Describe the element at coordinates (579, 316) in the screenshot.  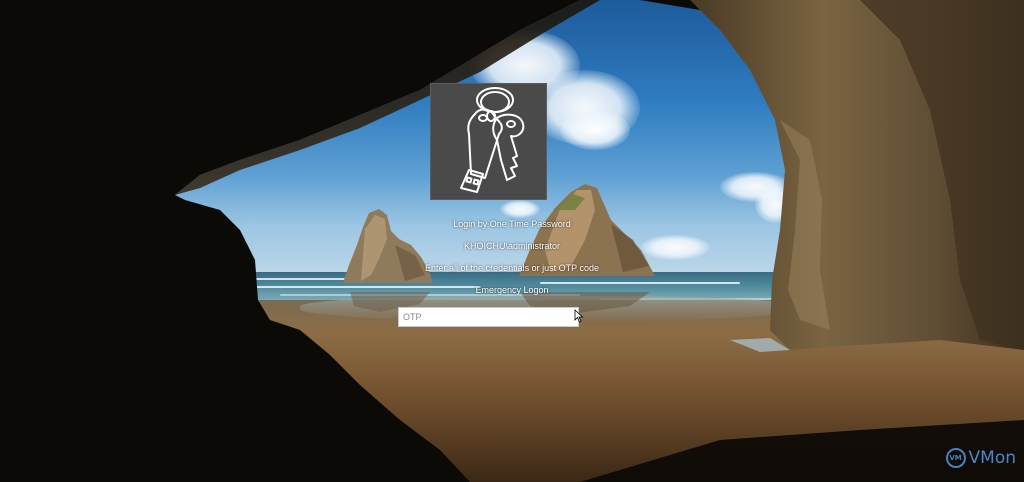
I see `mouse-cursor-icon` at that location.